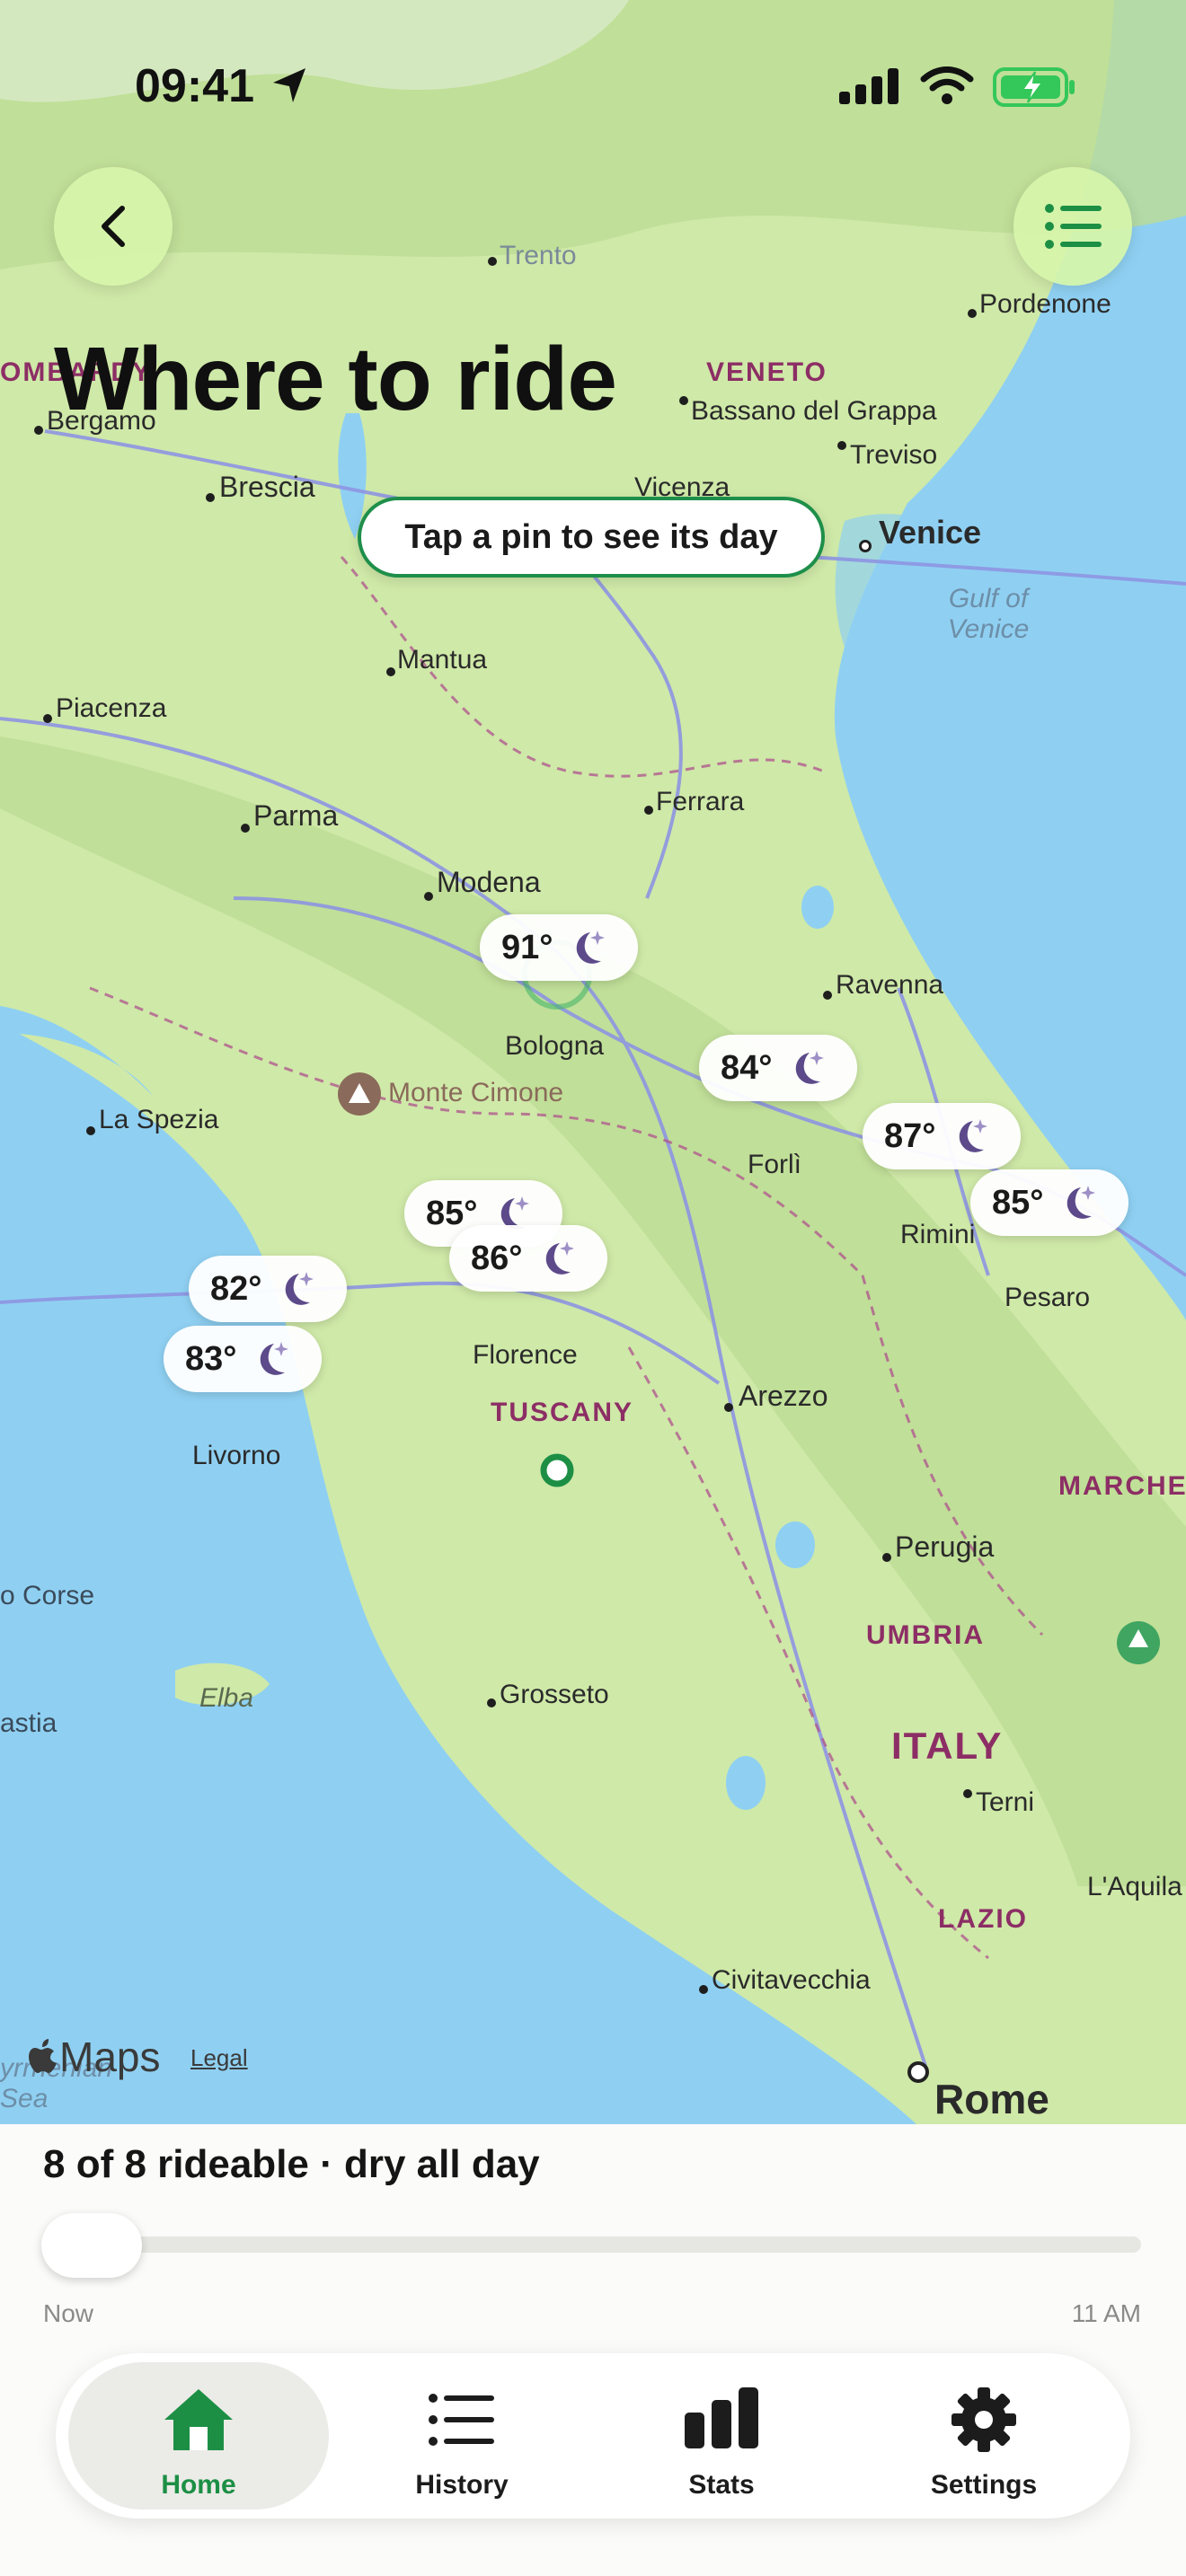  I want to click on back-button, so click(113, 226).